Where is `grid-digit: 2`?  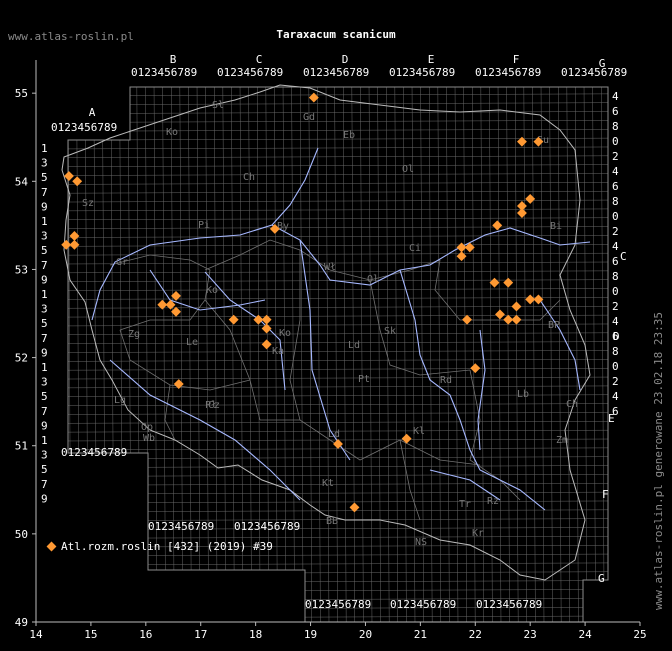
grid-digit: 2 is located at coordinates (615, 156).